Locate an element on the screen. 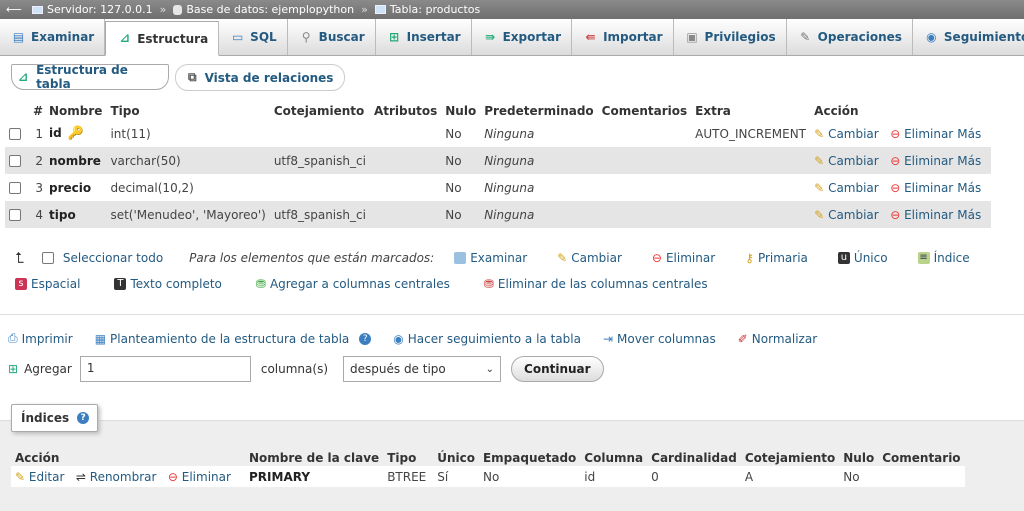  idx-header-action: Acción is located at coordinates (128, 457).